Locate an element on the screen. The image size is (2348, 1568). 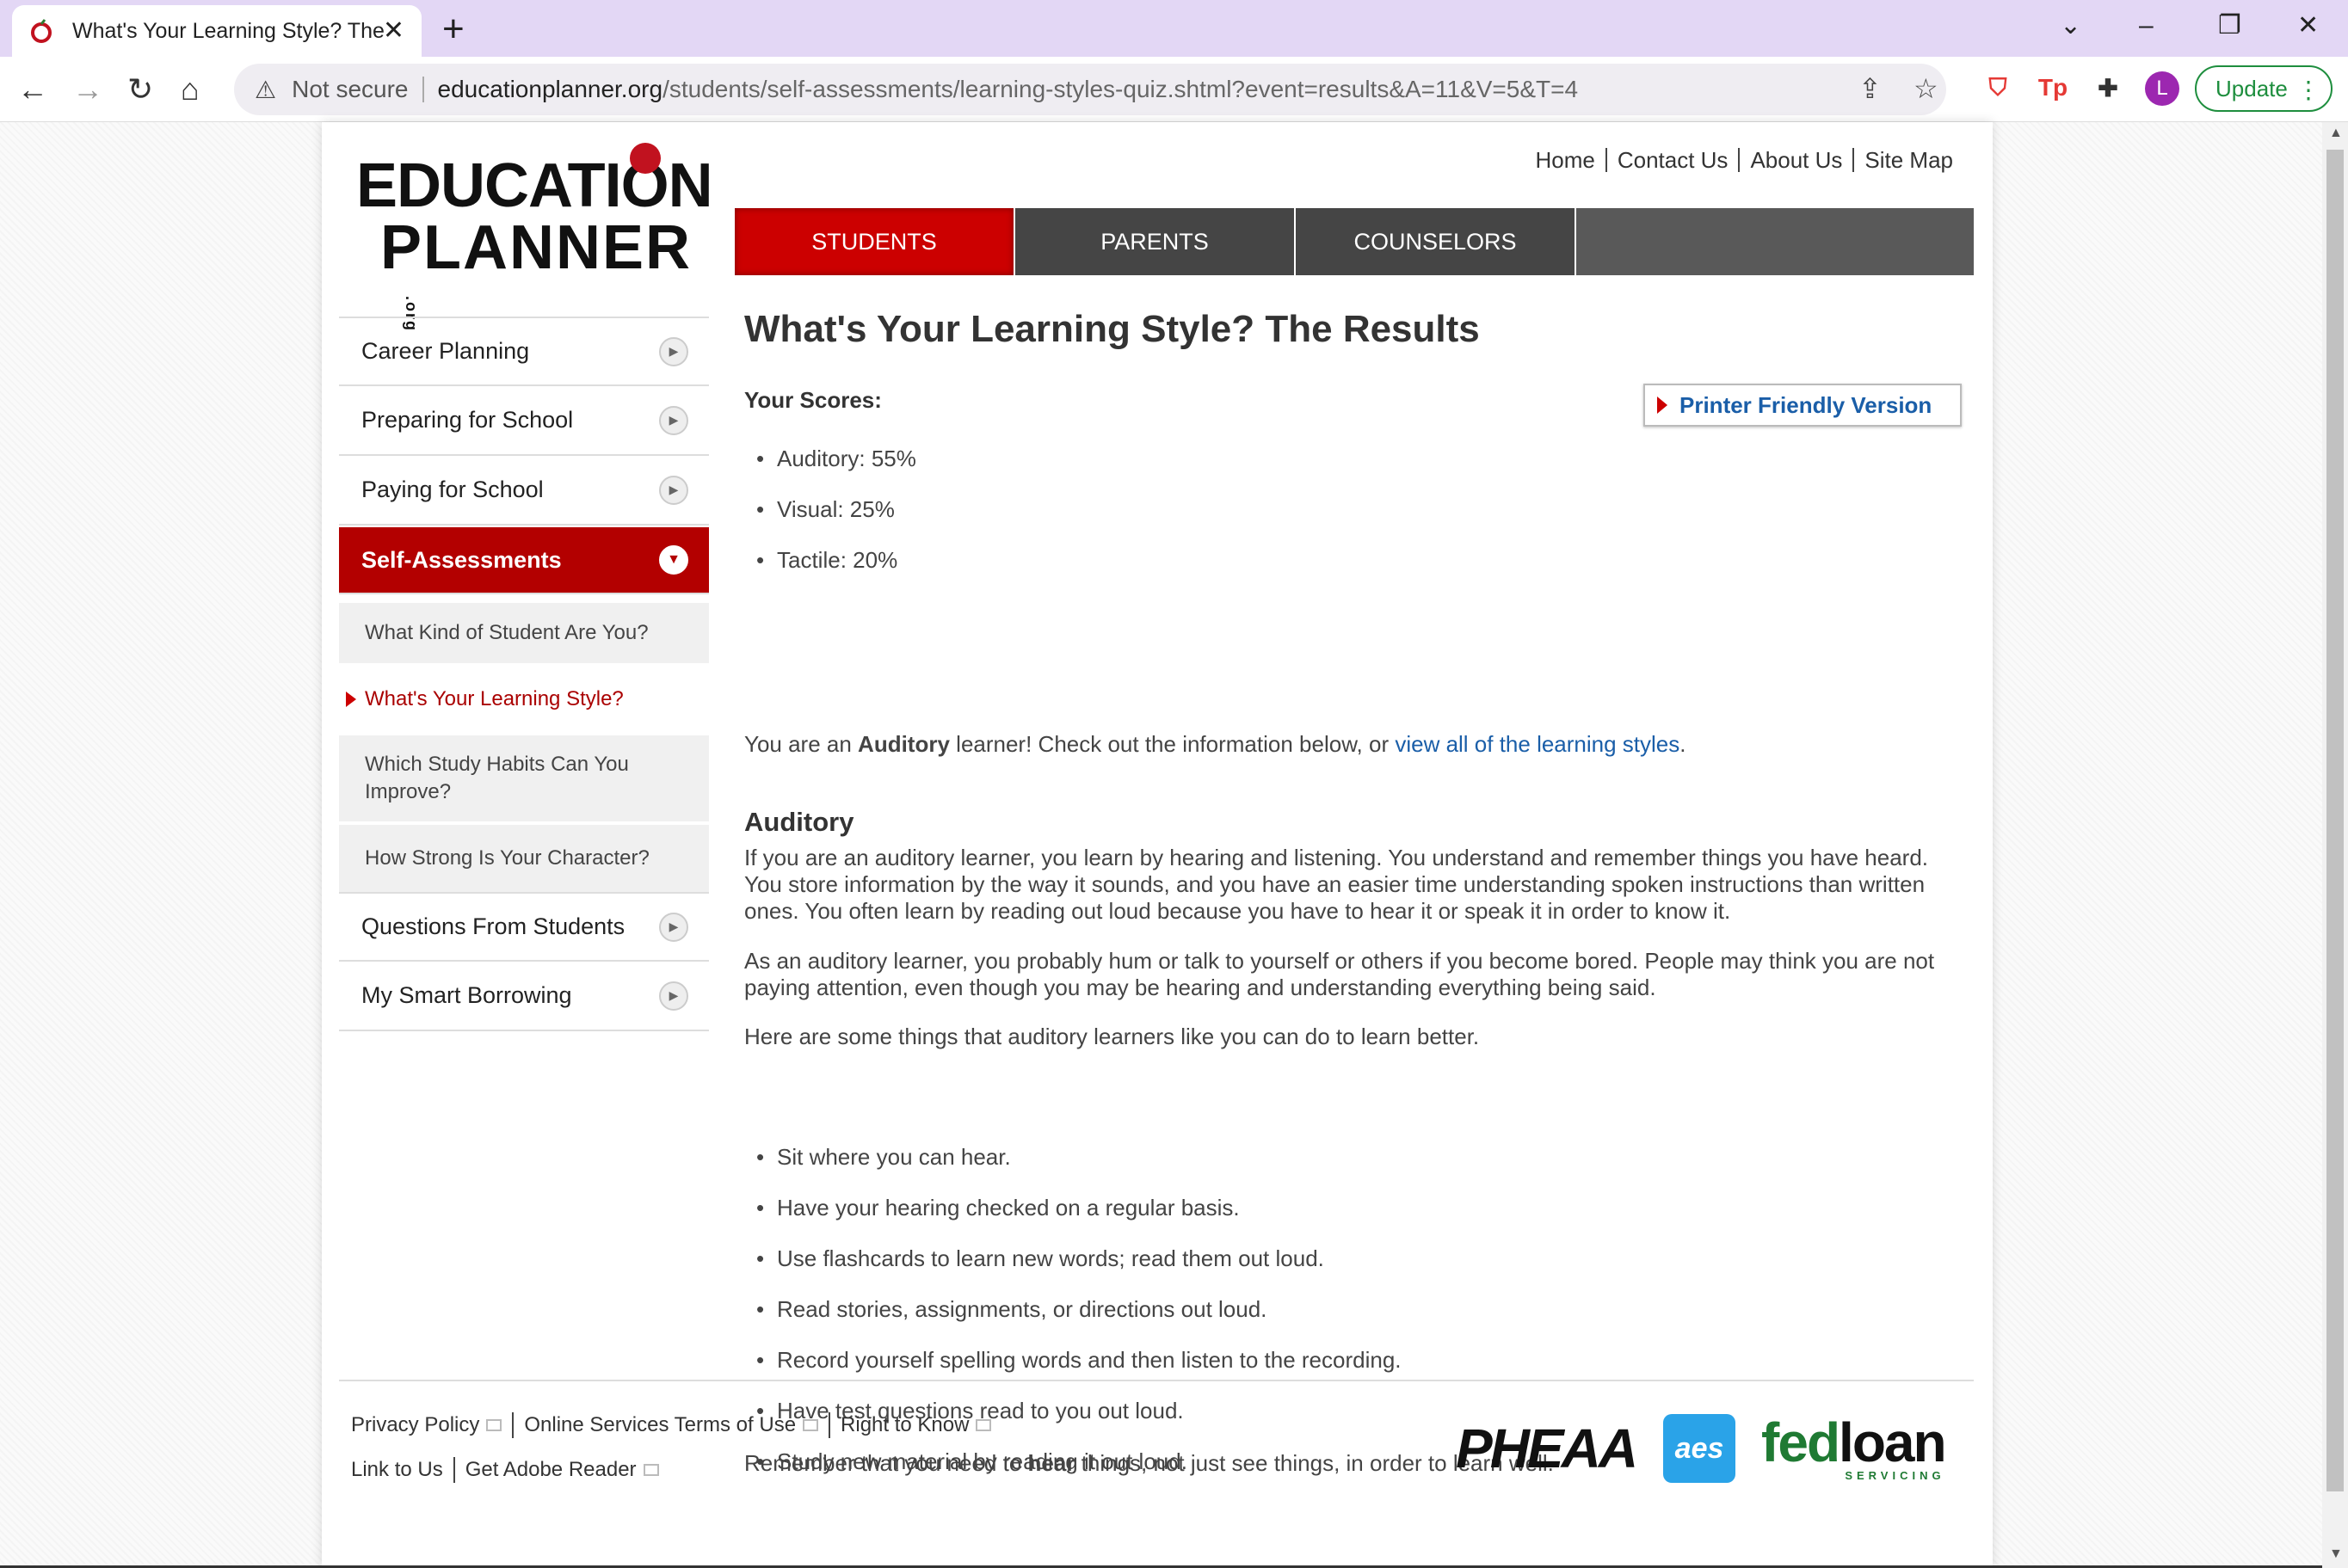
sidebar-item-my-smart-borrowing: My Smart Borrowing ▶ is located at coordinates (524, 997).